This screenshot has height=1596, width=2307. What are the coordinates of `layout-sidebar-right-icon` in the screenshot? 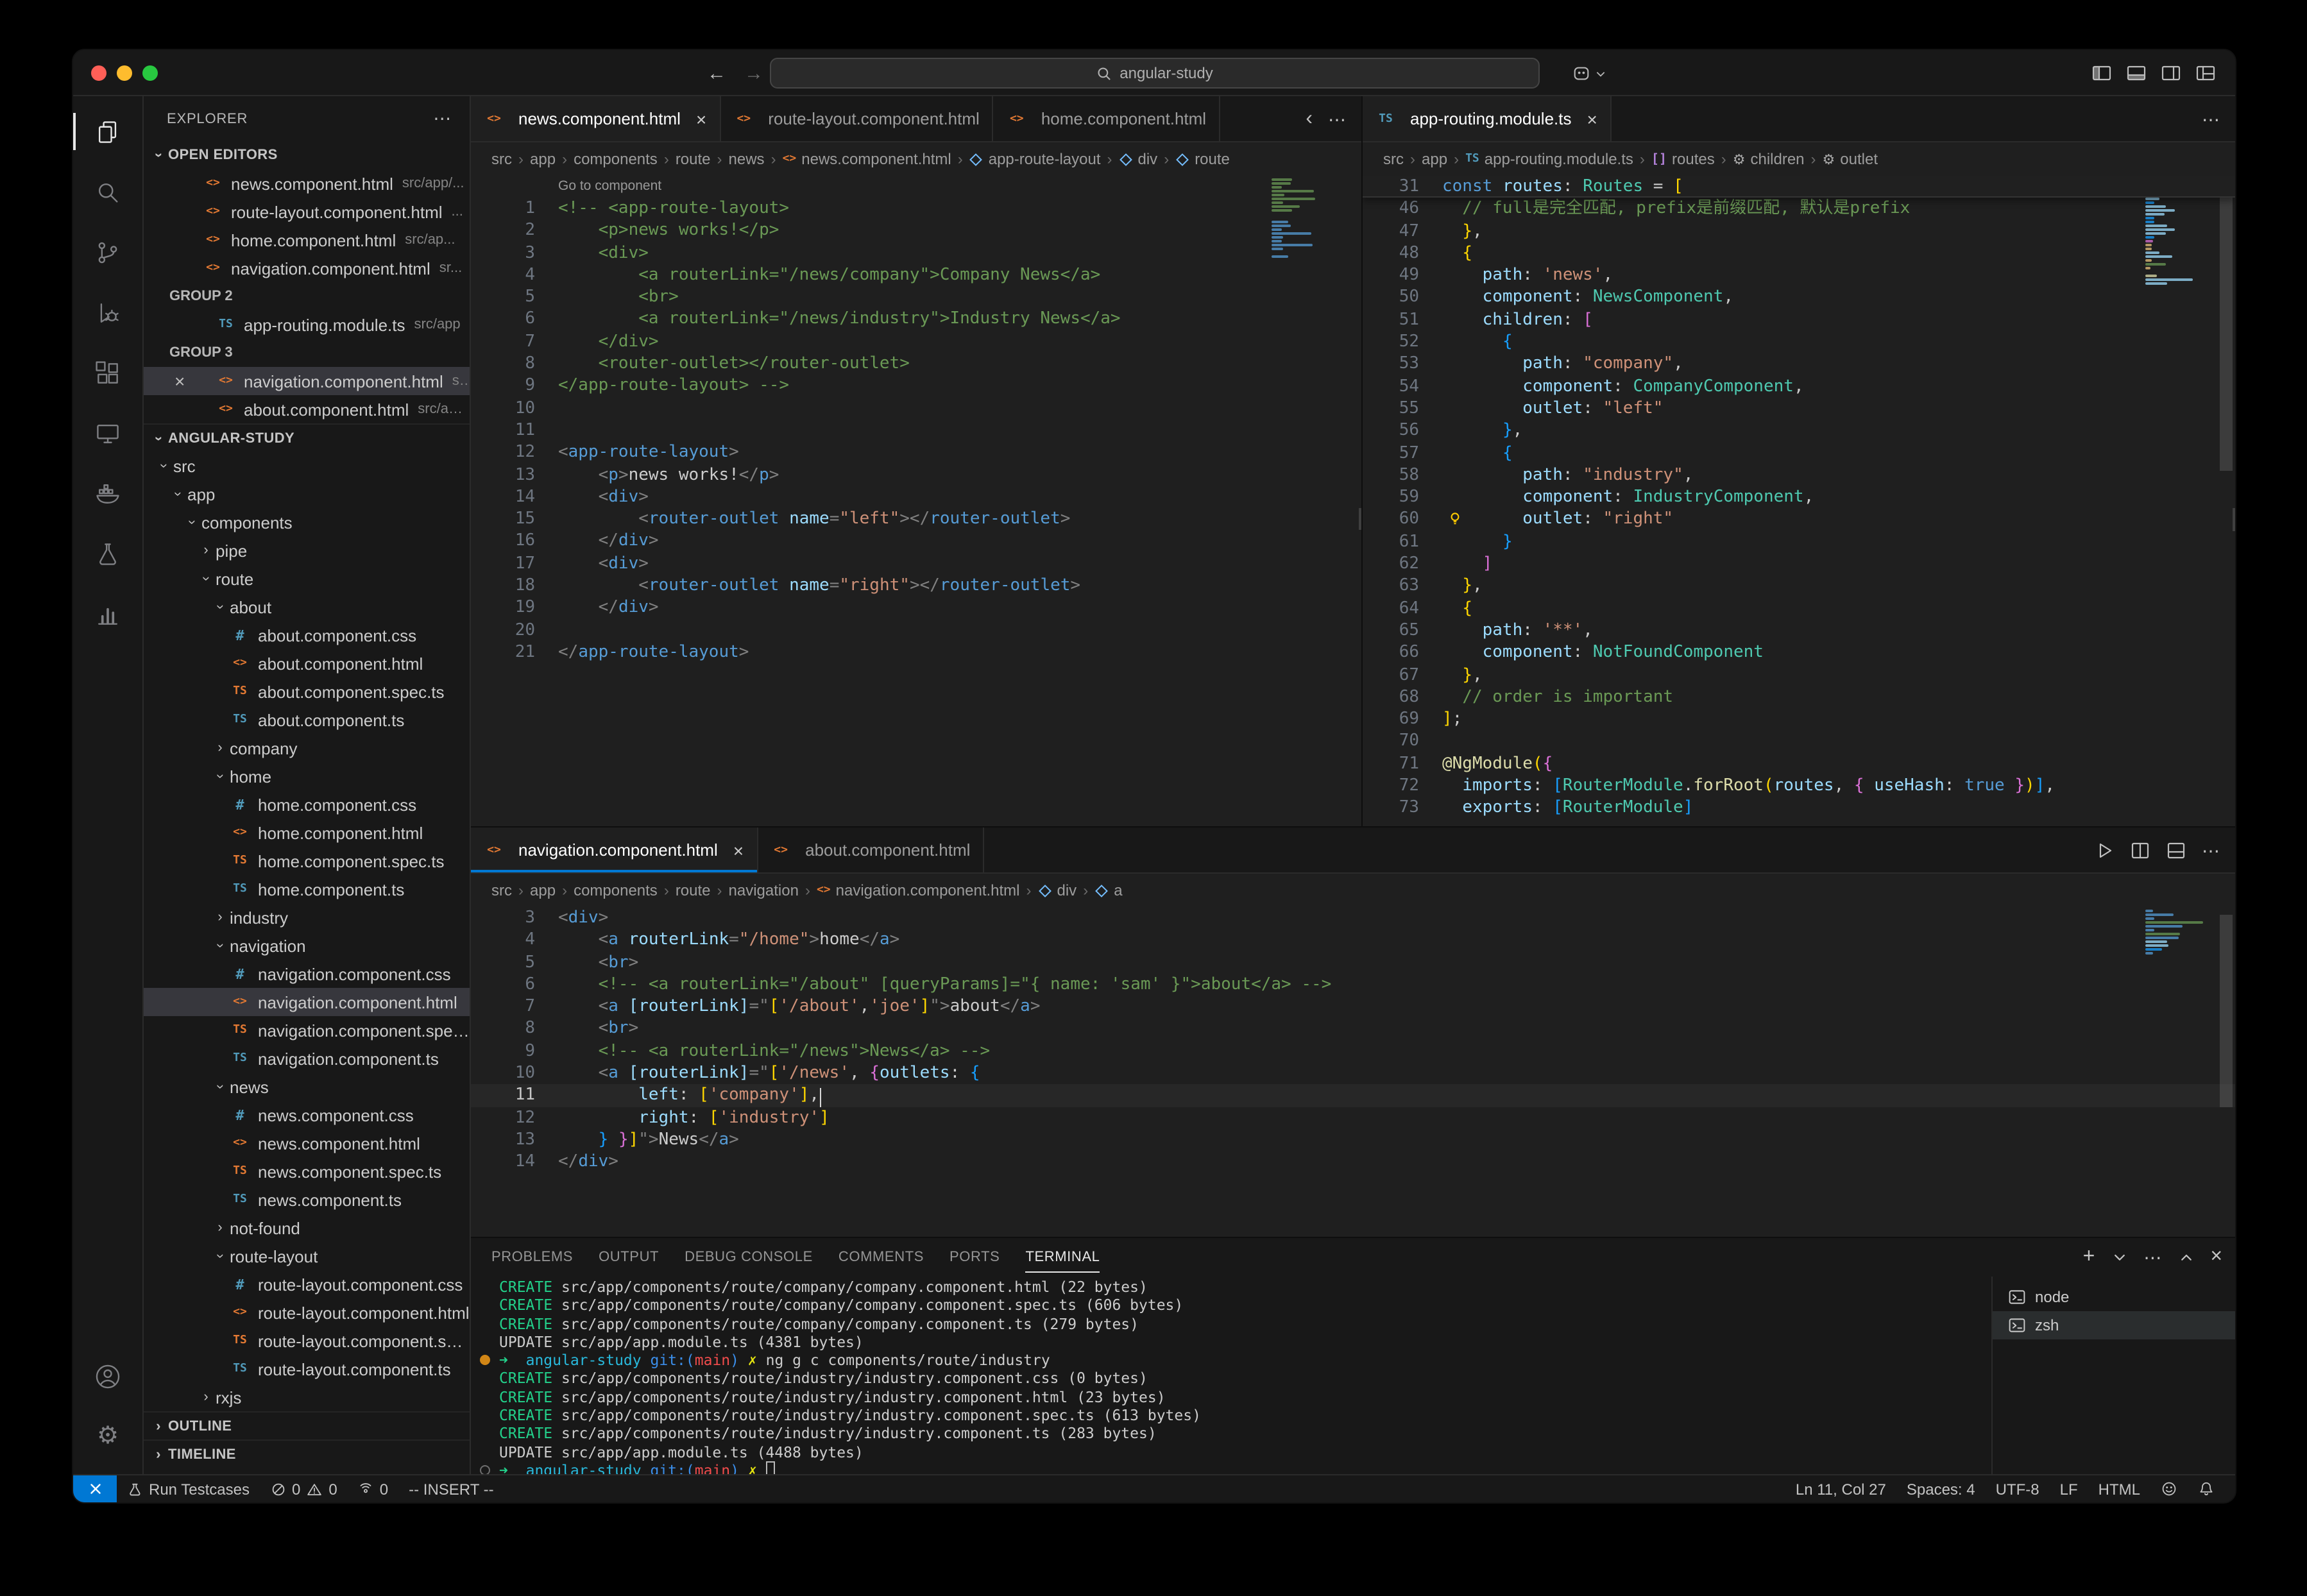 It's located at (2171, 73).